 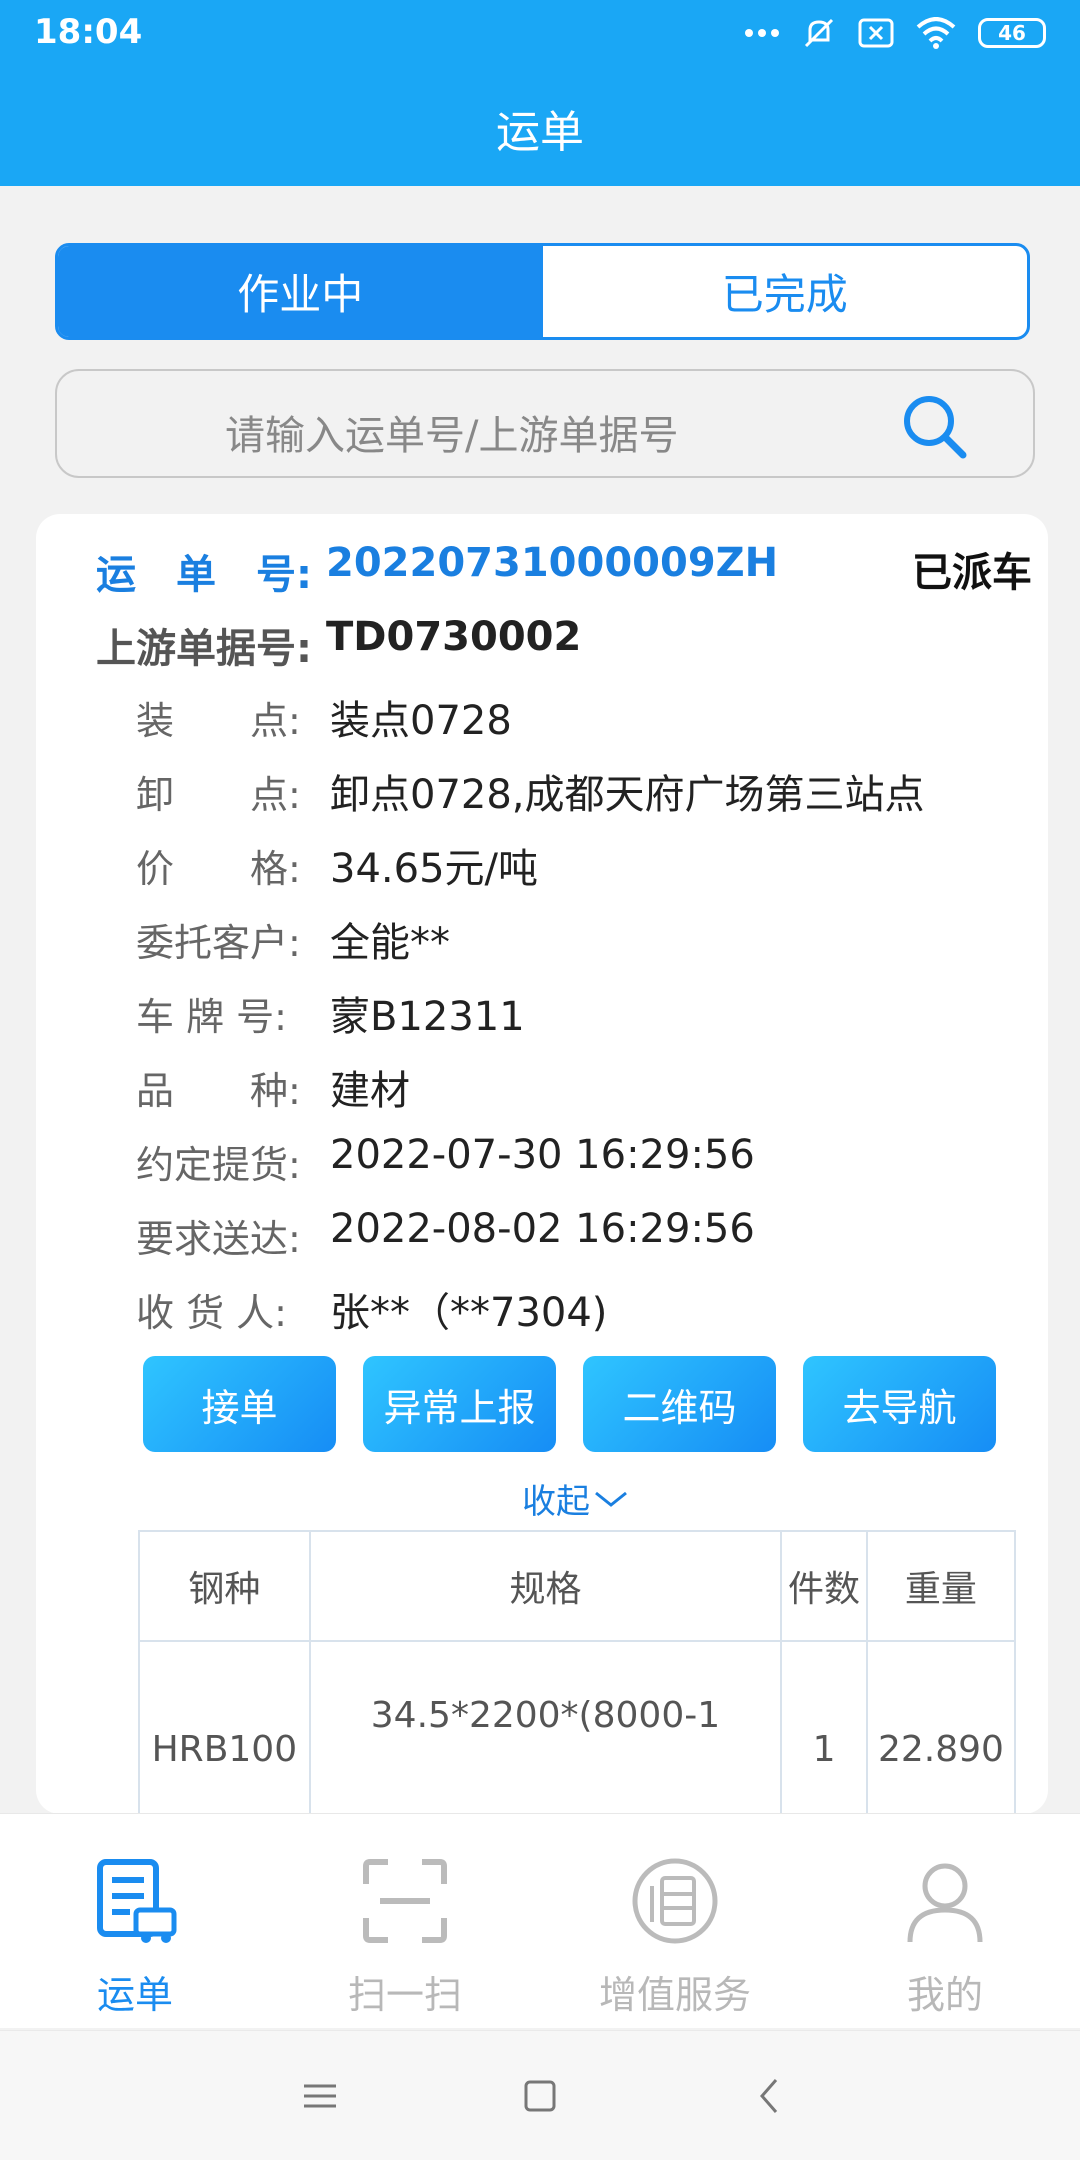 I want to click on table-cell: 1, so click(x=824, y=1727).